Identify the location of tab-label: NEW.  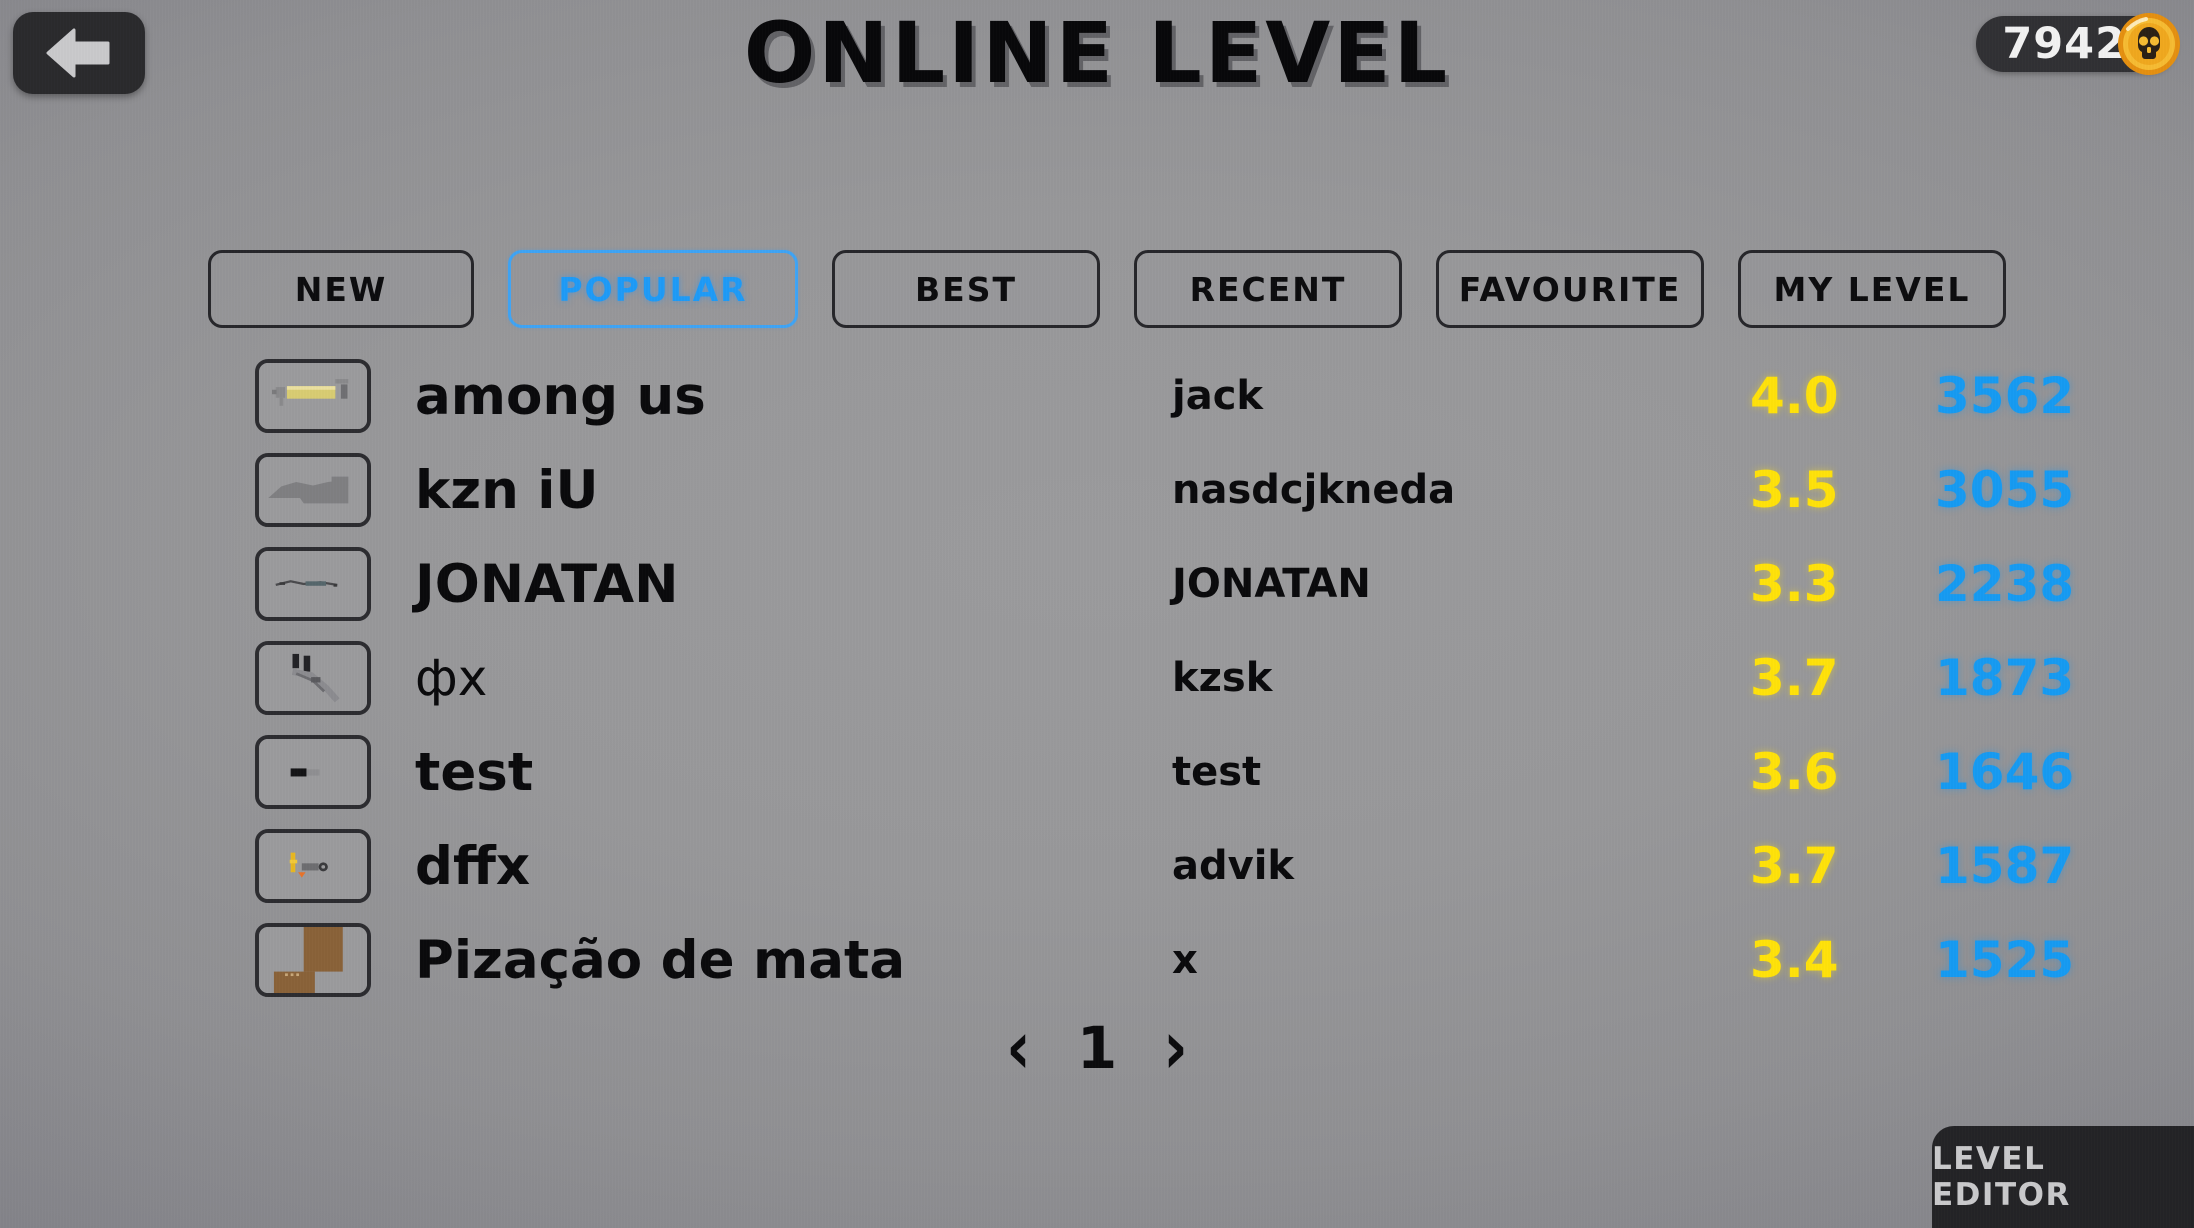
(341, 289).